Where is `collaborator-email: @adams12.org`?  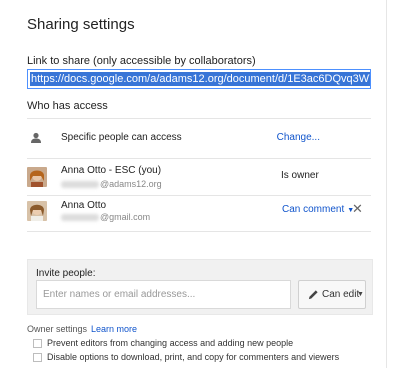
collaborator-email: @adams12.org is located at coordinates (111, 184).